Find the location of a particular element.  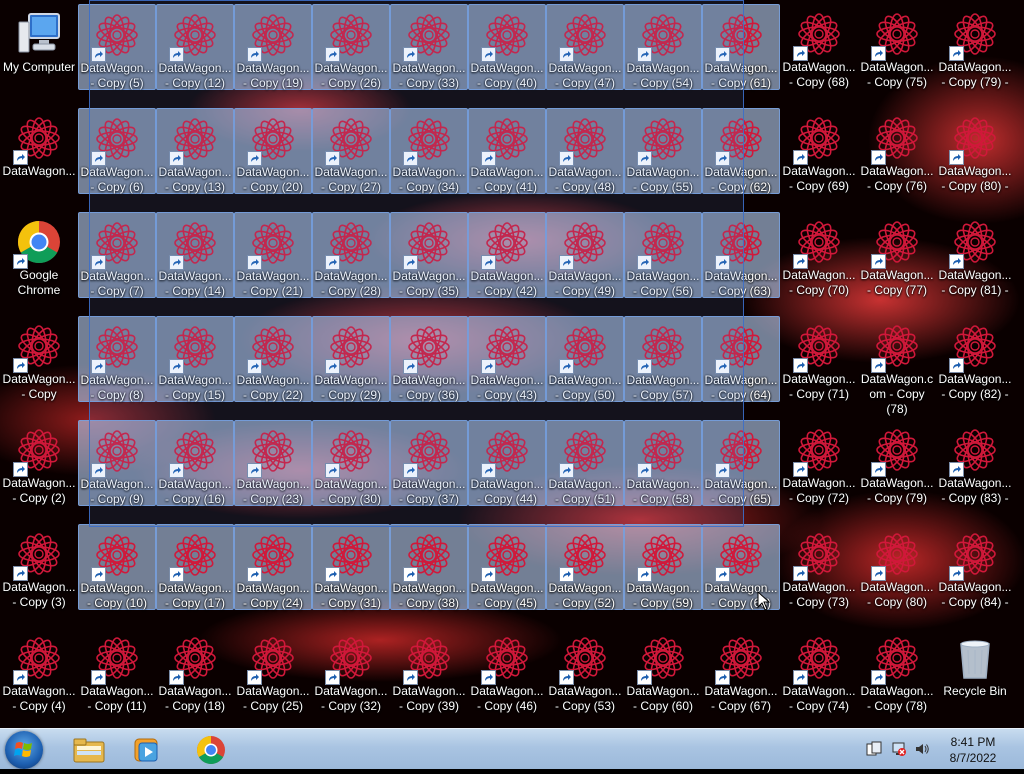

desktop-icon: DataWagon... - Copy (19) is located at coordinates (273, 47).